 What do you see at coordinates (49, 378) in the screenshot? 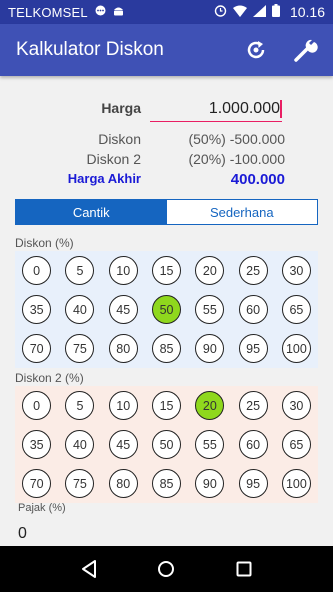
I see `diskon2-section-label: Diskon 2 (%)` at bounding box center [49, 378].